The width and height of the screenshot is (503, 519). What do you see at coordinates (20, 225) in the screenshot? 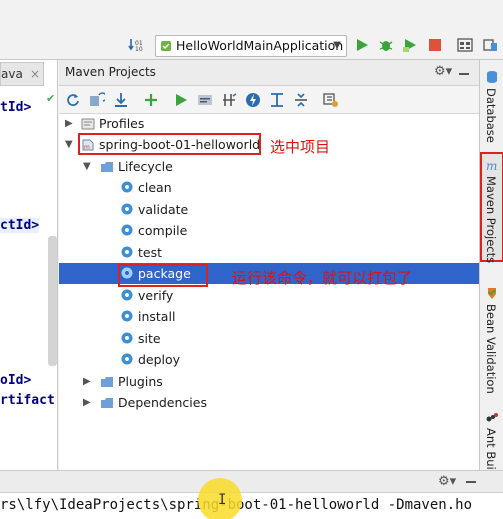
I see `code-line: ctId>` at bounding box center [20, 225].